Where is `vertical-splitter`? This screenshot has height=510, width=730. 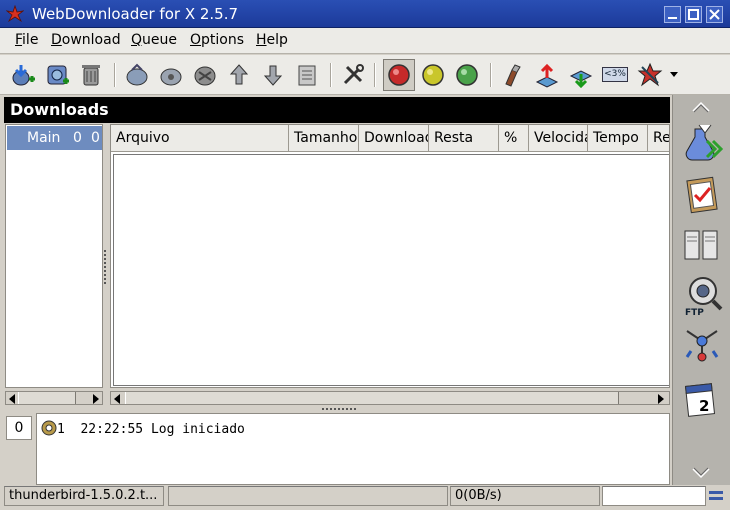 vertical-splitter is located at coordinates (105, 267).